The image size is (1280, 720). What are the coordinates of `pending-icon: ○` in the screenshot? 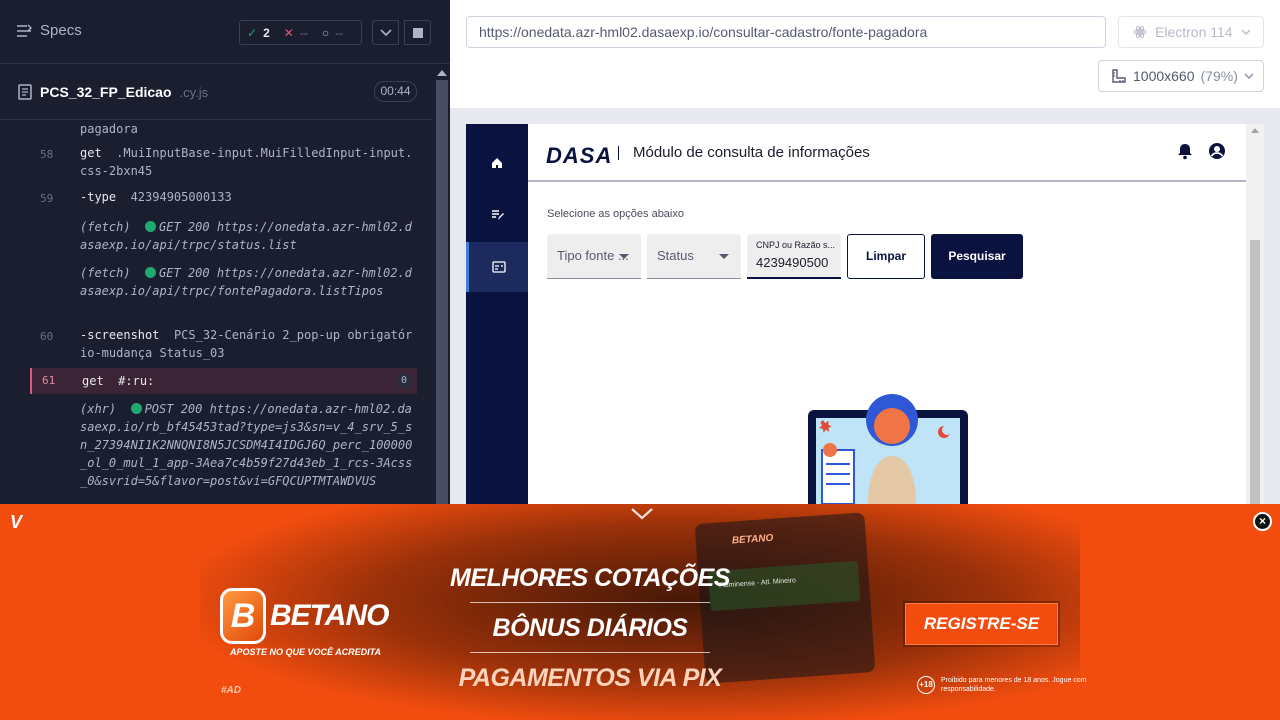 It's located at (325, 32).